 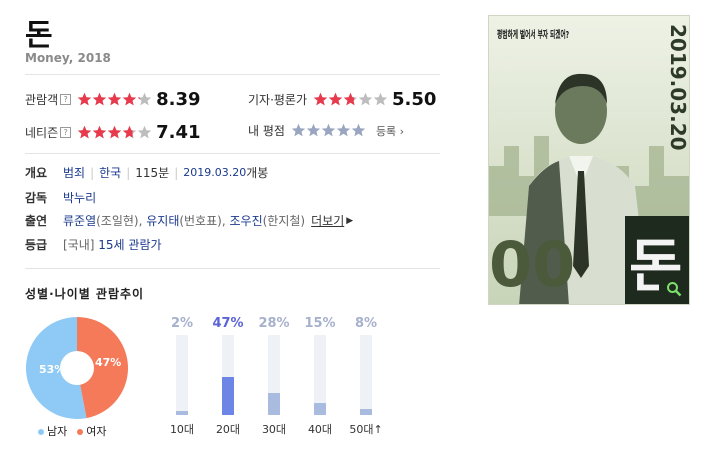 I want to click on grade-link: 15세 관람가, so click(x=129, y=244).